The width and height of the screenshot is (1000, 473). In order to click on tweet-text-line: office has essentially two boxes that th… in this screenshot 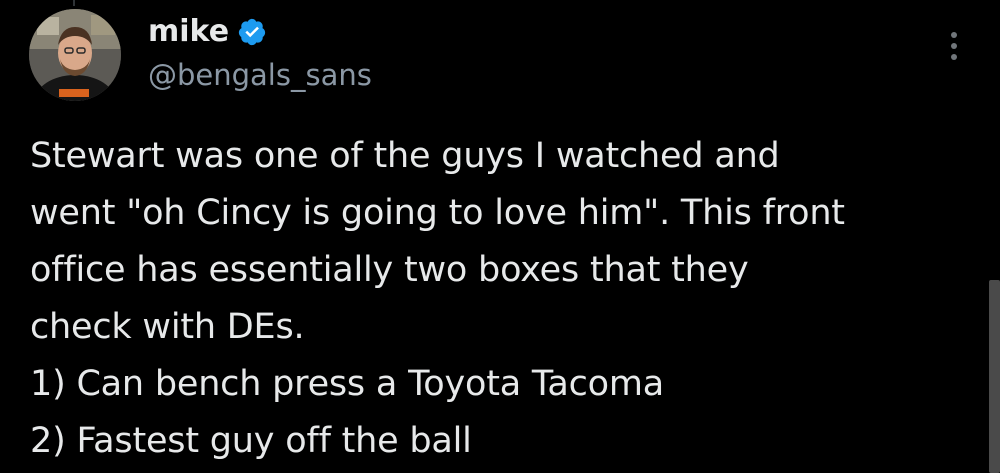, I will do `click(389, 270)`.